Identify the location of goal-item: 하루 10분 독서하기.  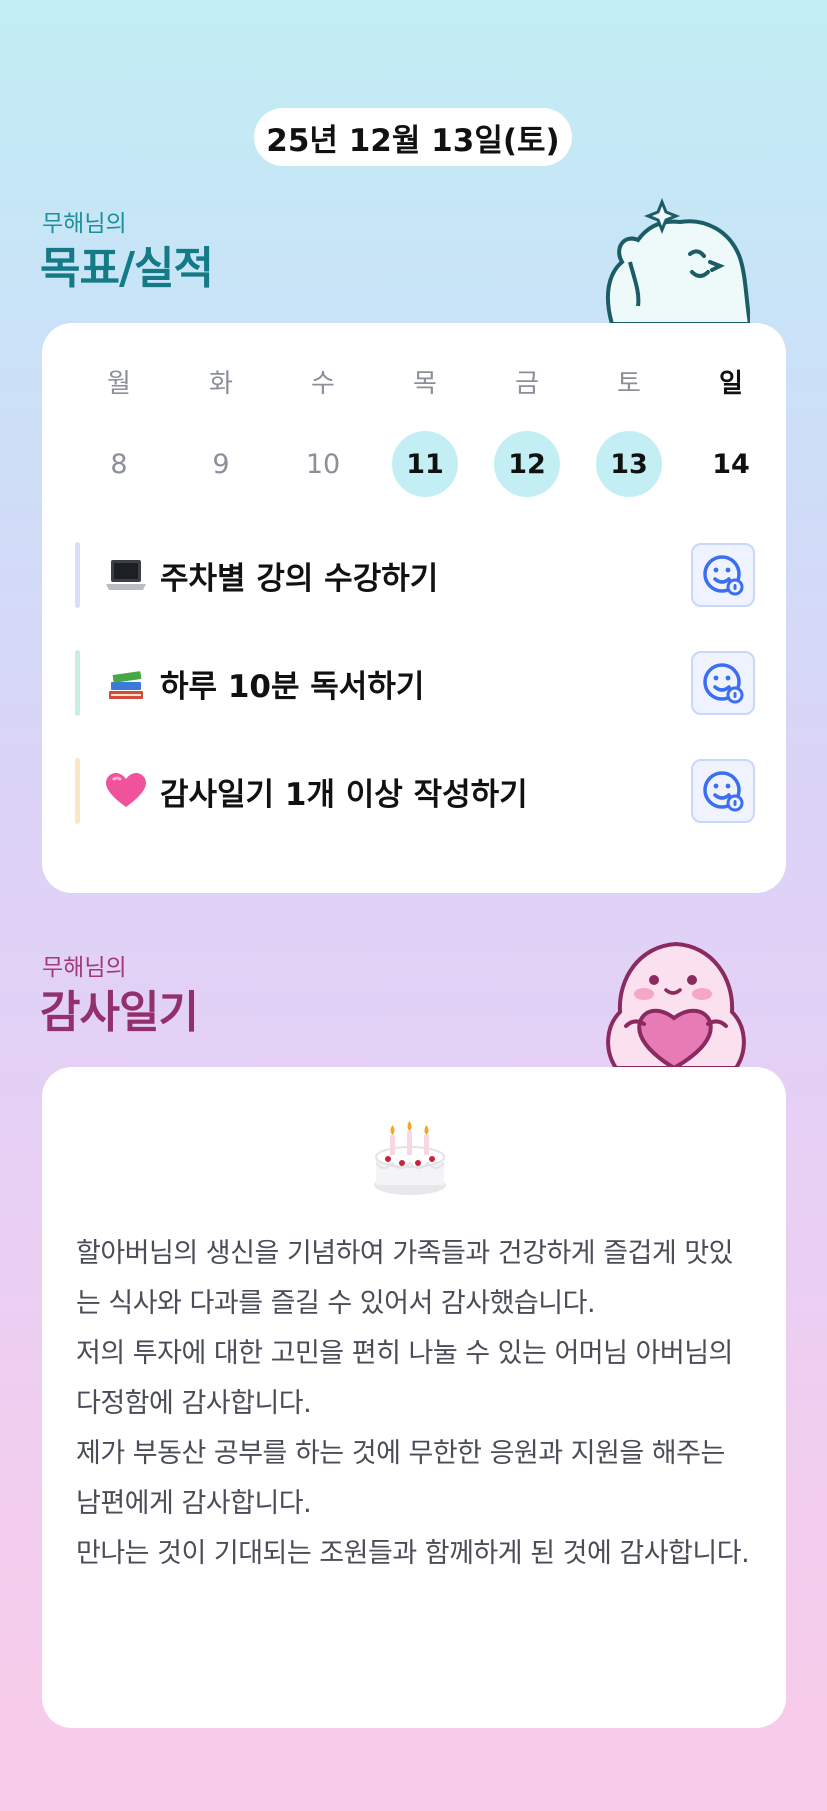
(415, 683).